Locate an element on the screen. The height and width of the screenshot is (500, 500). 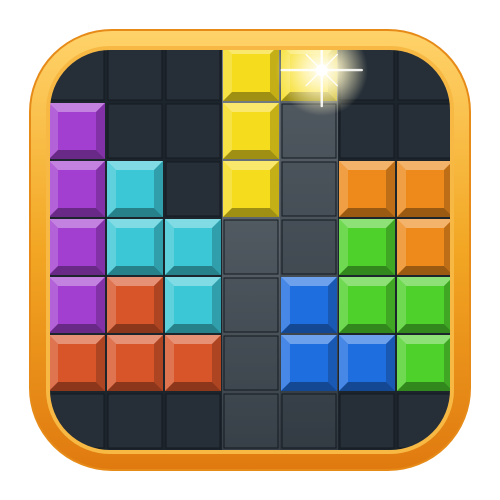
sparkle-core is located at coordinates (321, 70).